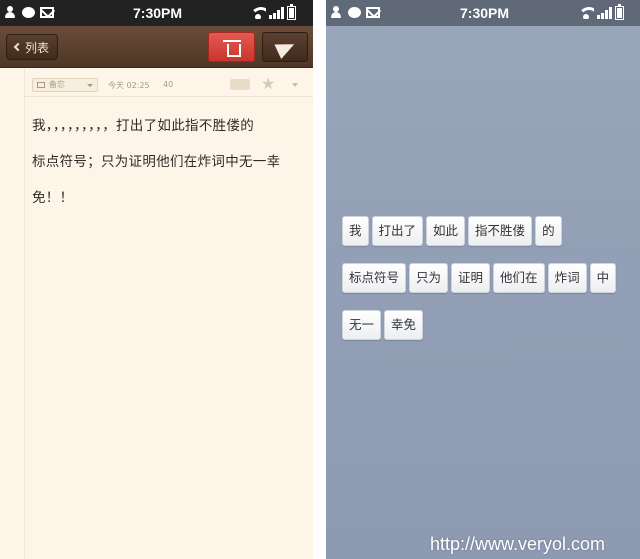  What do you see at coordinates (397, 231) in the screenshot?
I see `word-token: 打出了` at bounding box center [397, 231].